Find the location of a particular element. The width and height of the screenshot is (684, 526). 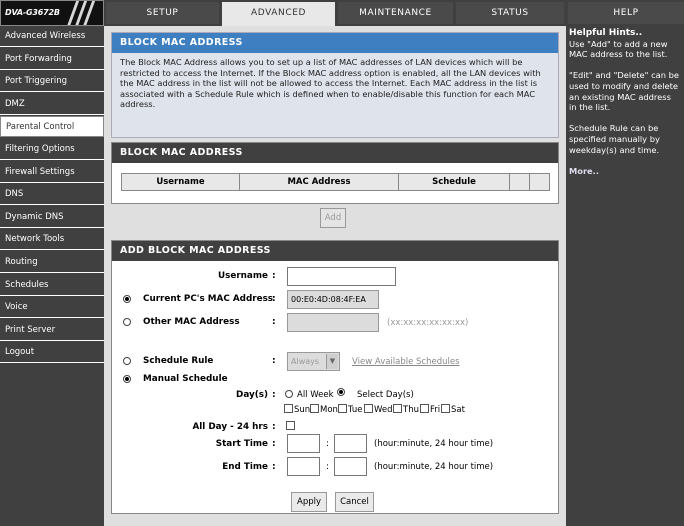

other-mac-input is located at coordinates (333, 322).